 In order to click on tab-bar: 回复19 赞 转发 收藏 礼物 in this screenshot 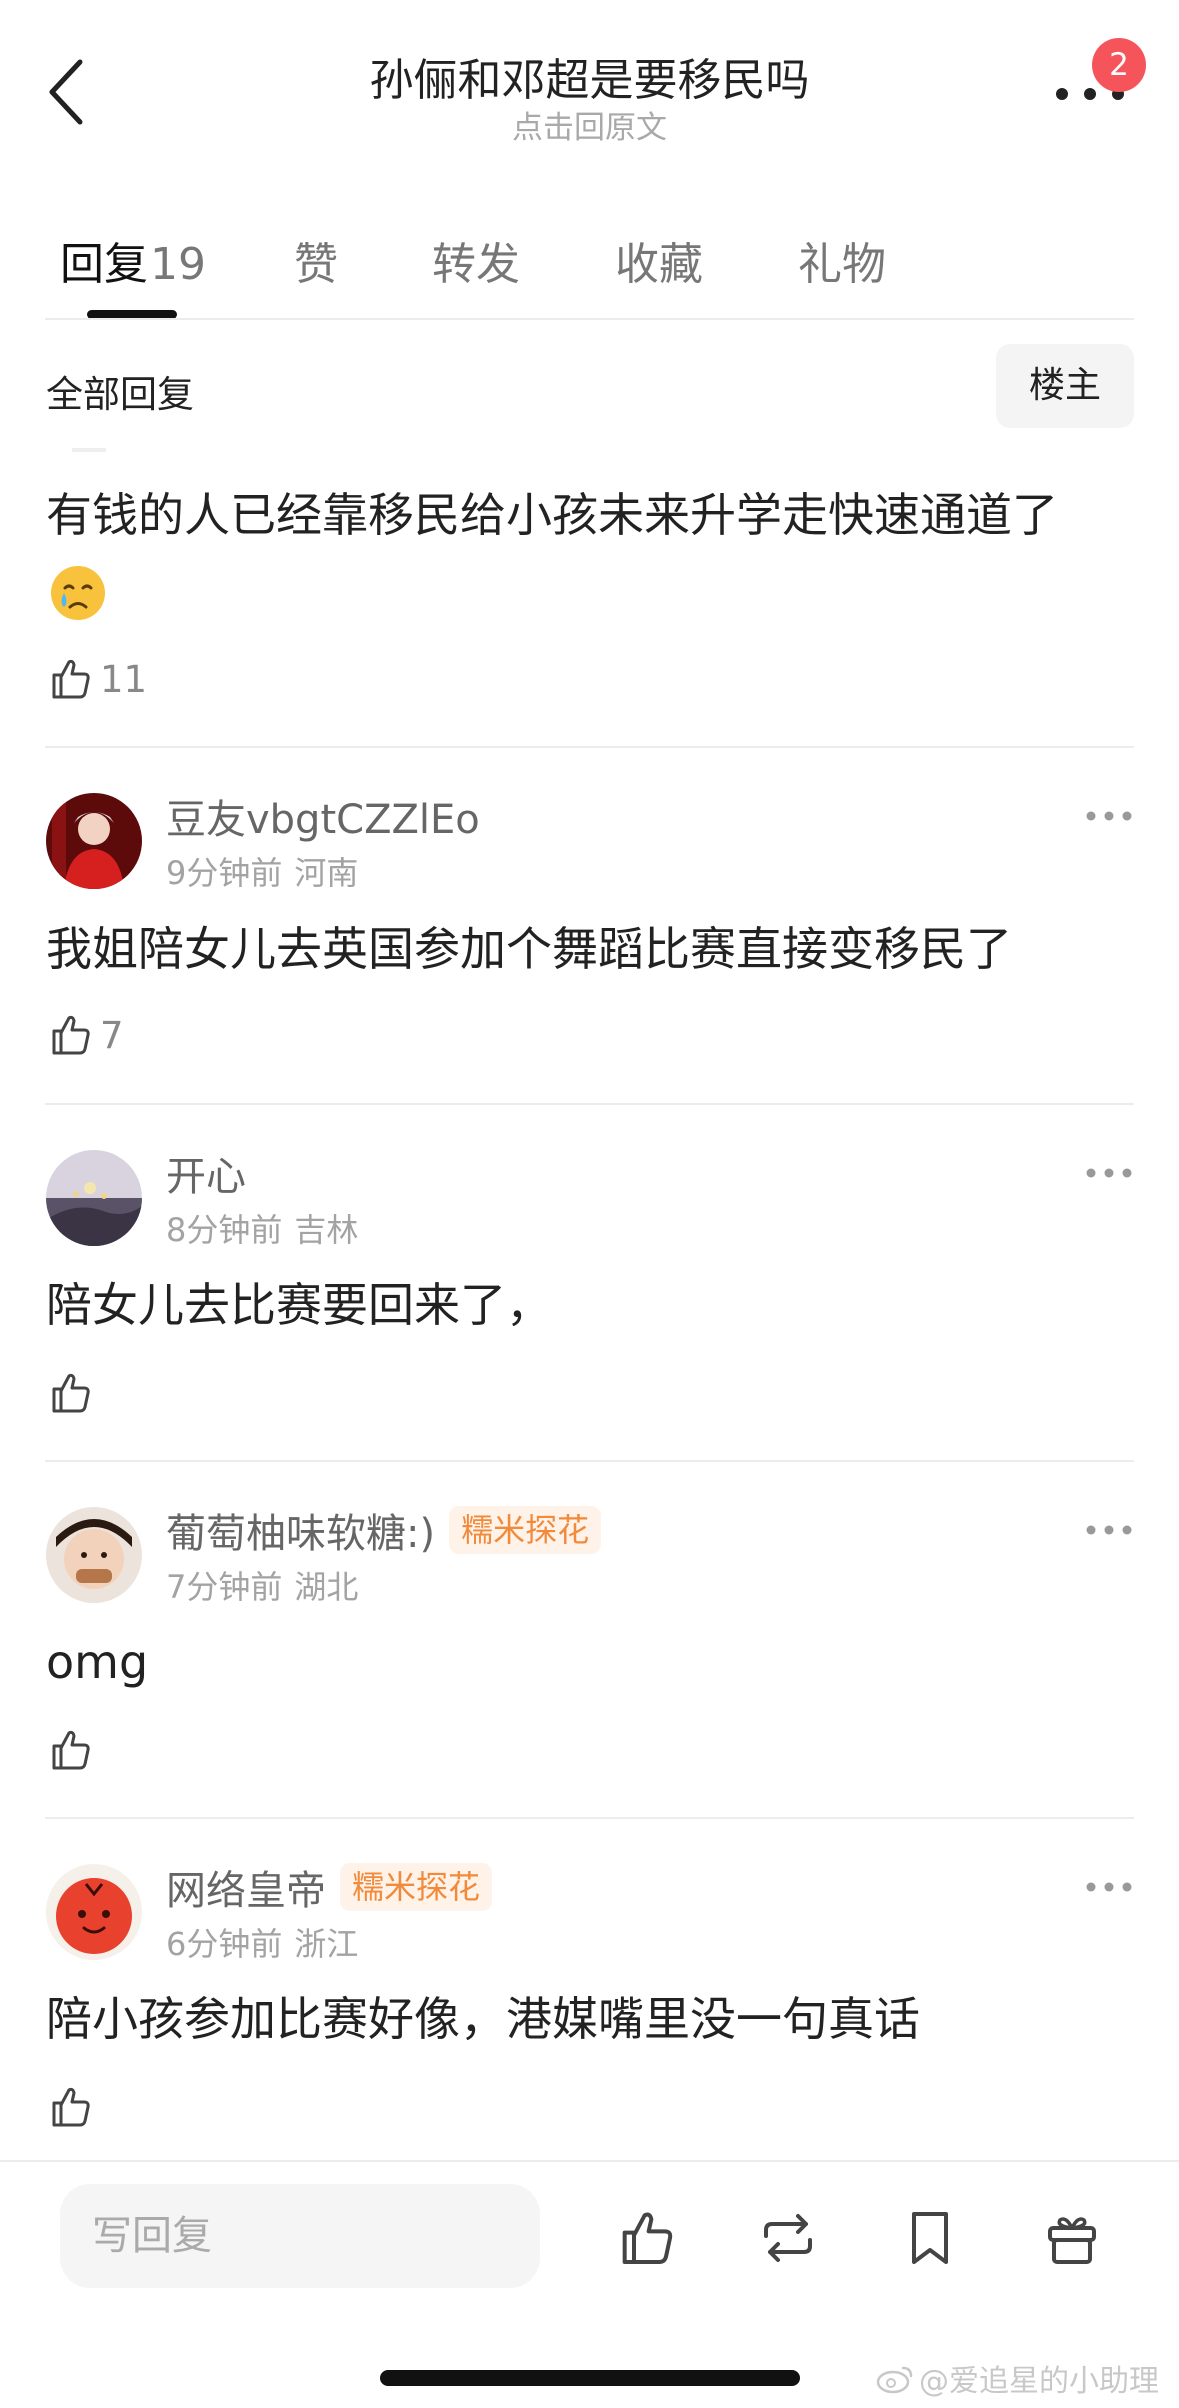, I will do `click(589, 268)`.